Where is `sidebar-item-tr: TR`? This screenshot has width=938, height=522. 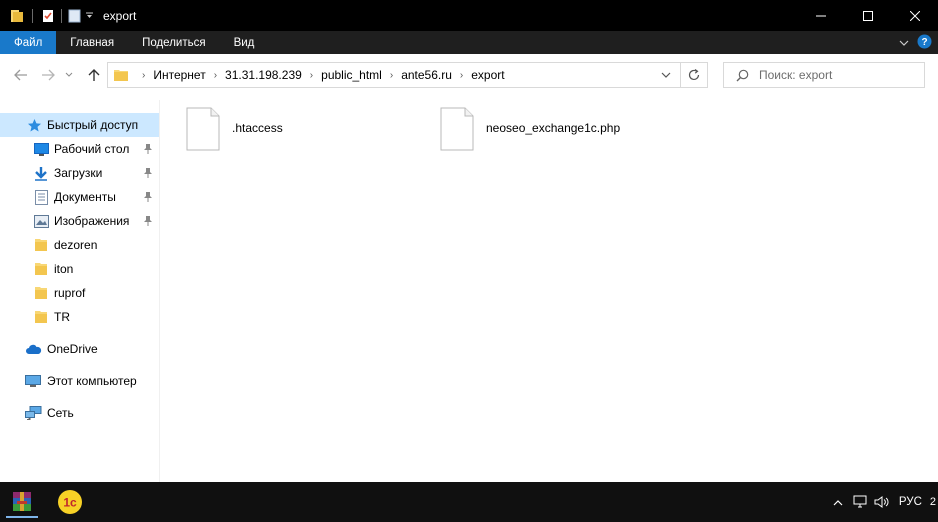
sidebar-item-tr: TR is located at coordinates (79, 317).